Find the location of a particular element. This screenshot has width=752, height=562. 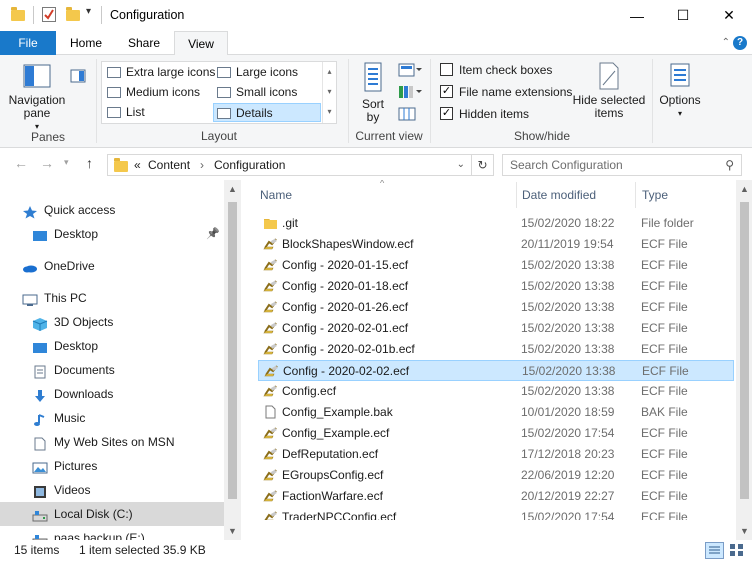

item-check-boxes-checkbox: Item check boxes is located at coordinates (496, 70).